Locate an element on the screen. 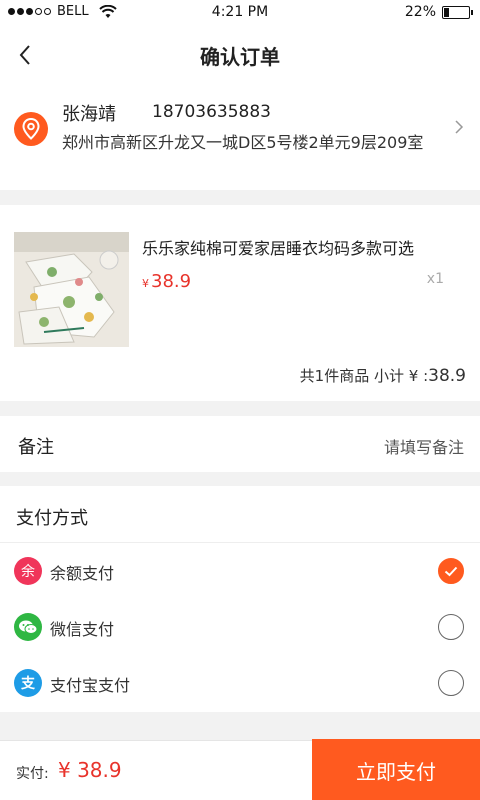 The image size is (480, 800). battery-icon is located at coordinates (457, 12).